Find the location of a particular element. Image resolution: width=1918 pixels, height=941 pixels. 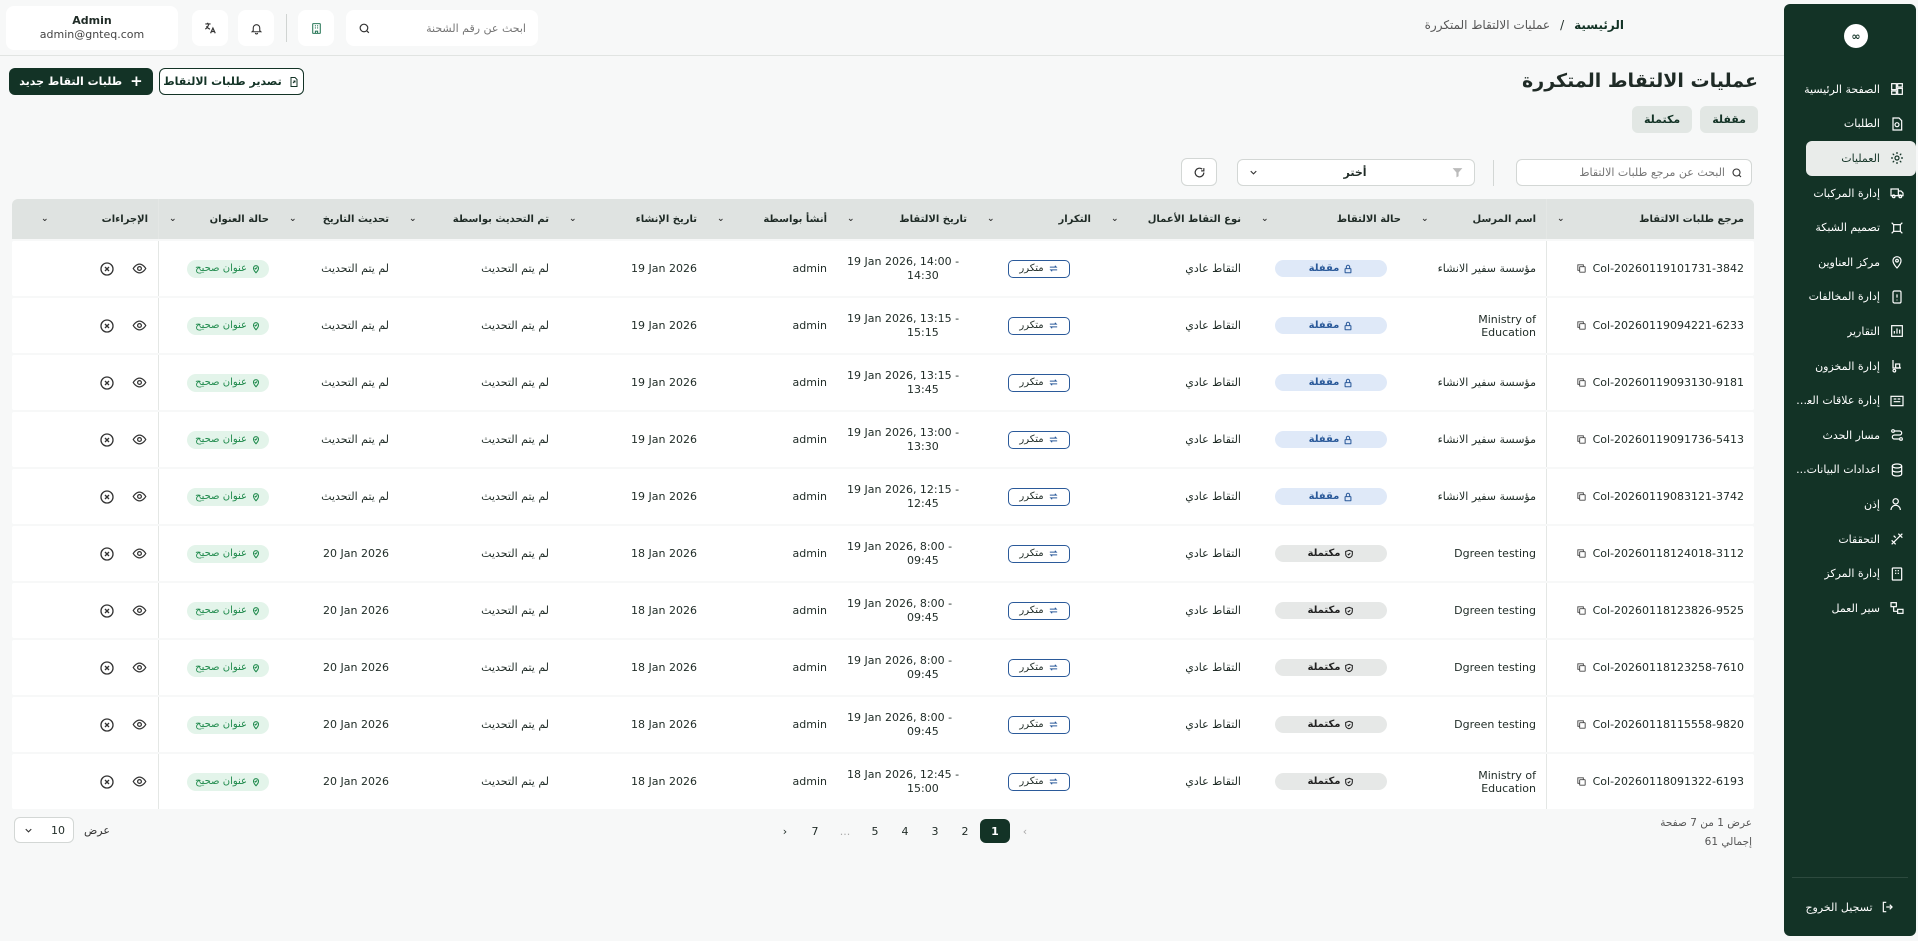

building-button is located at coordinates (316, 28).